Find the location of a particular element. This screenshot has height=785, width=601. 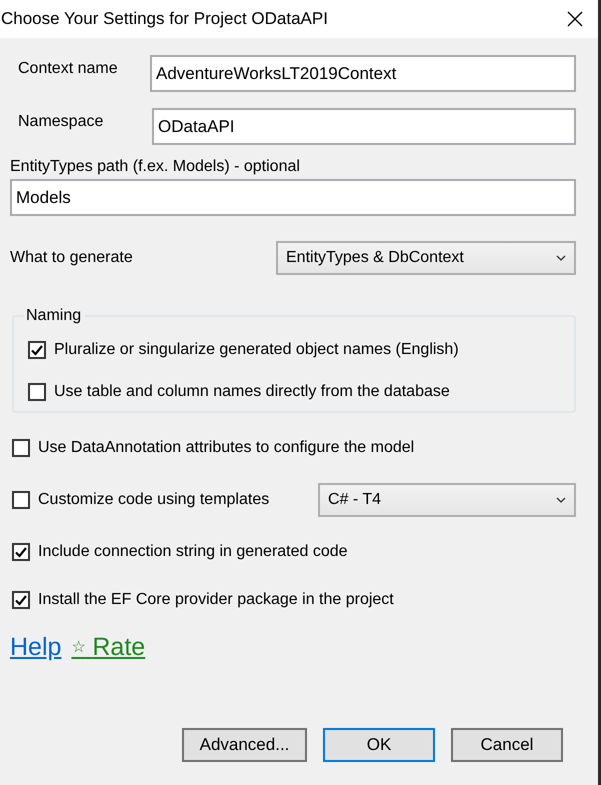

group-title: Naming is located at coordinates (53, 316).